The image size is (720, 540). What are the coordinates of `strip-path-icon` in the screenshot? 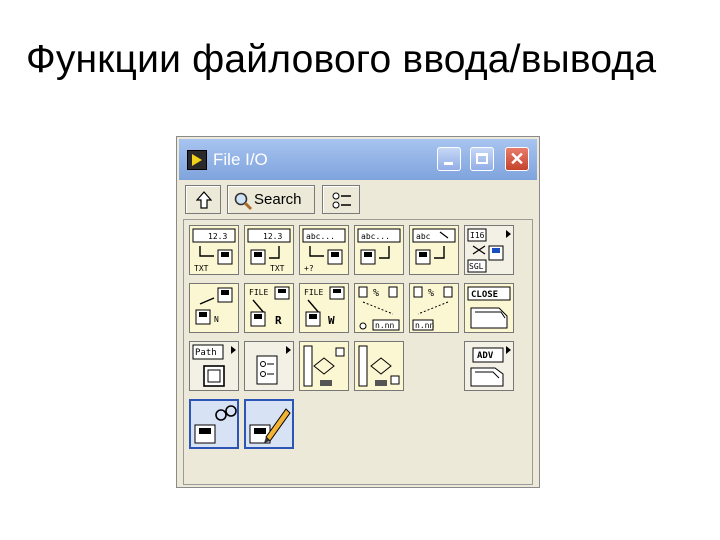 It's located at (379, 366).